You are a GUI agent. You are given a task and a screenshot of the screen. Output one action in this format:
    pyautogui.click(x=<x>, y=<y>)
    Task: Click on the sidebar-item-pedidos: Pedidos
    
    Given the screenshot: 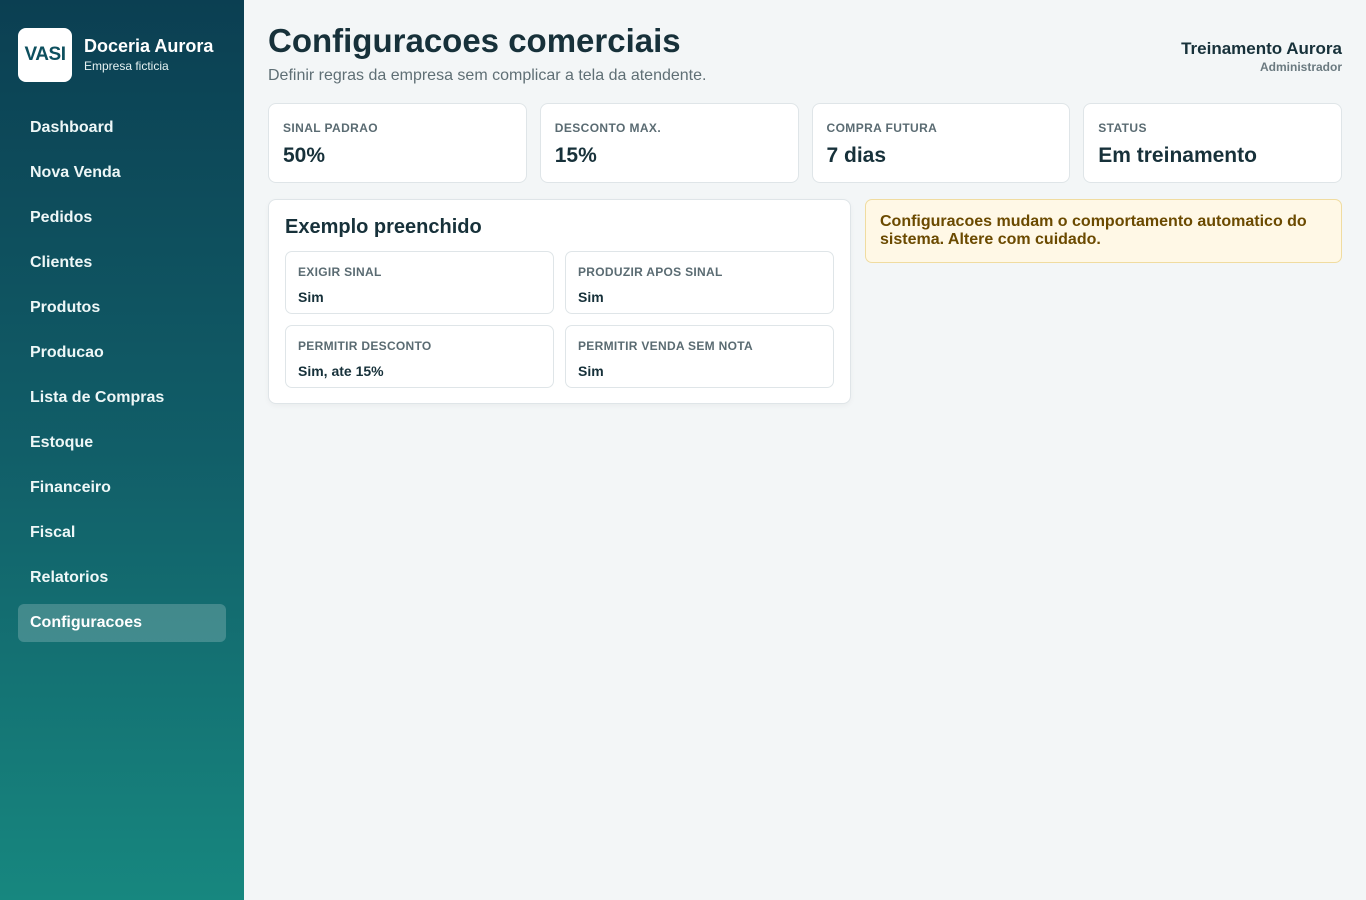 What is the action you would take?
    pyautogui.click(x=122, y=218)
    